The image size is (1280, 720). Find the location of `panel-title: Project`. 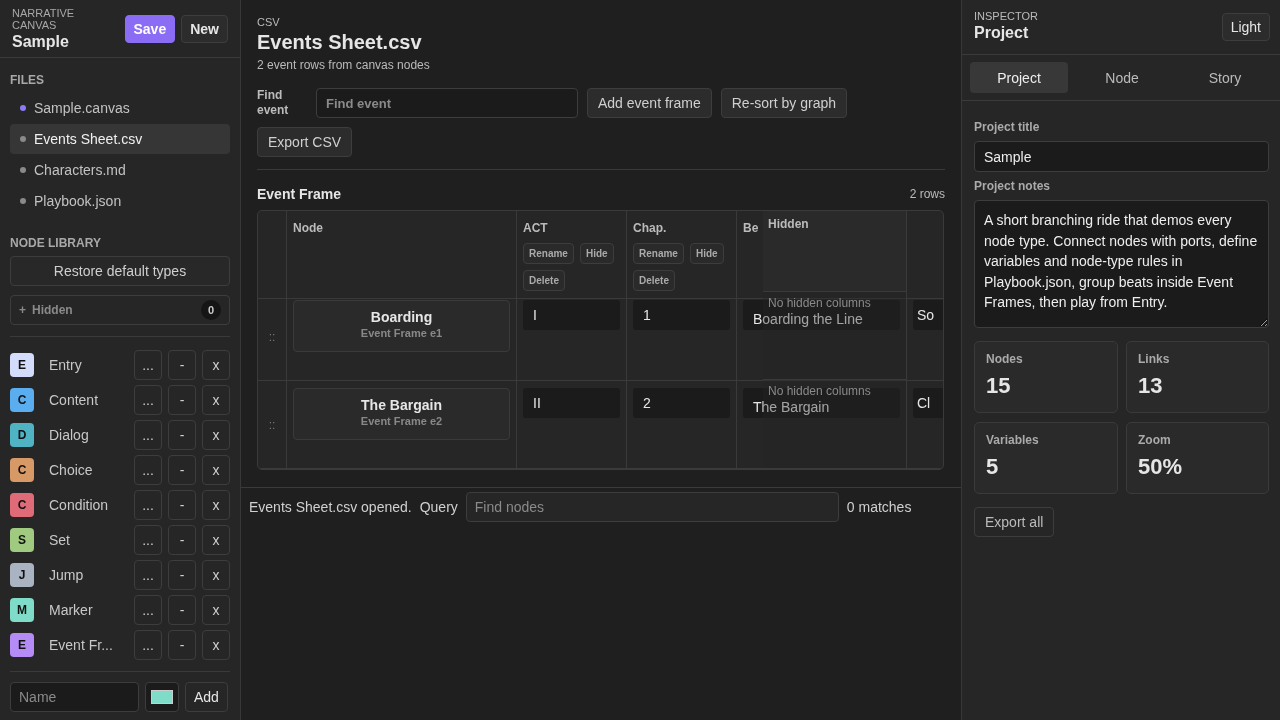

panel-title: Project is located at coordinates (1002, 33).